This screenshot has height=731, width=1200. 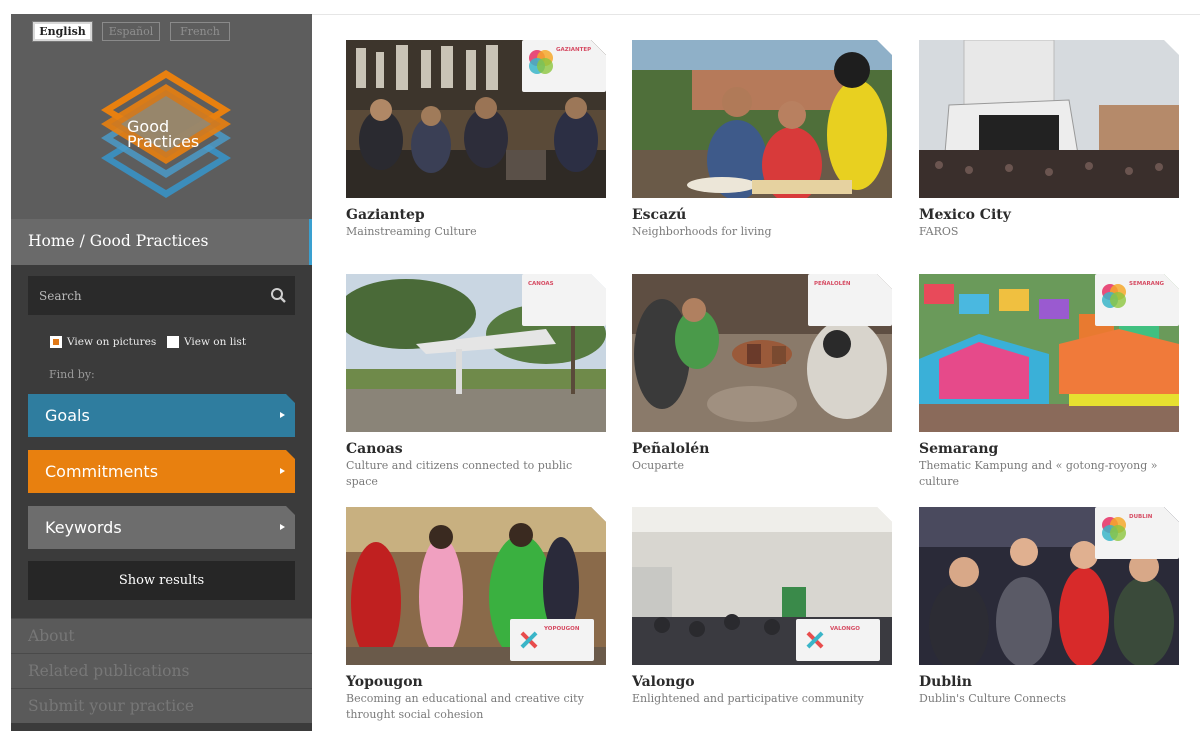 I want to click on commitments-label: Commitments, so click(x=102, y=471).